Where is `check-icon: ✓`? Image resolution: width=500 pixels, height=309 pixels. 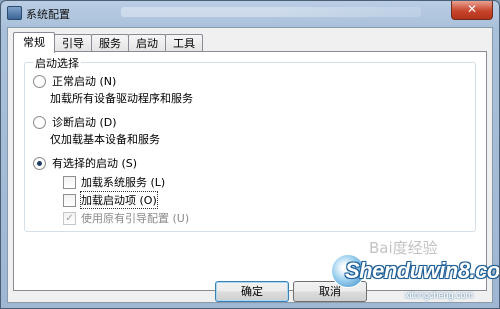 check-icon: ✓ is located at coordinates (69, 218).